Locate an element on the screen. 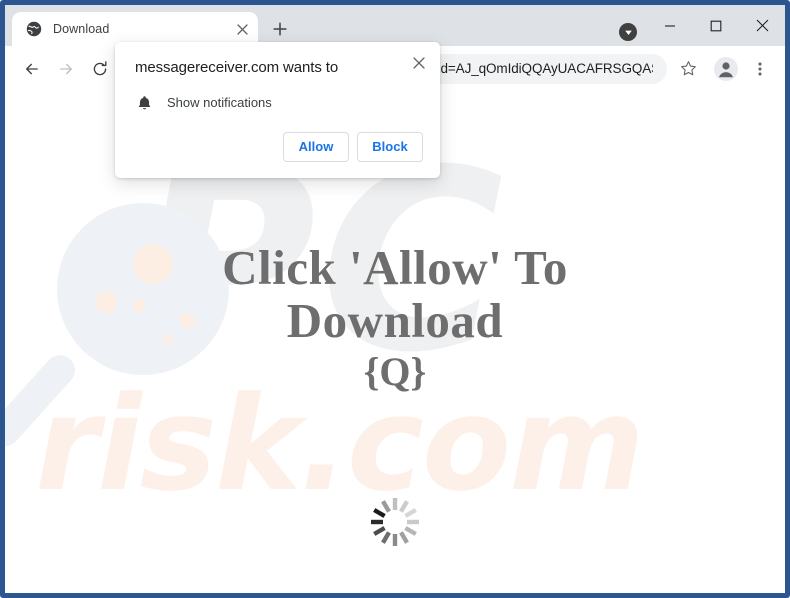 The image size is (790, 598). download-badge-icon is located at coordinates (628, 32).